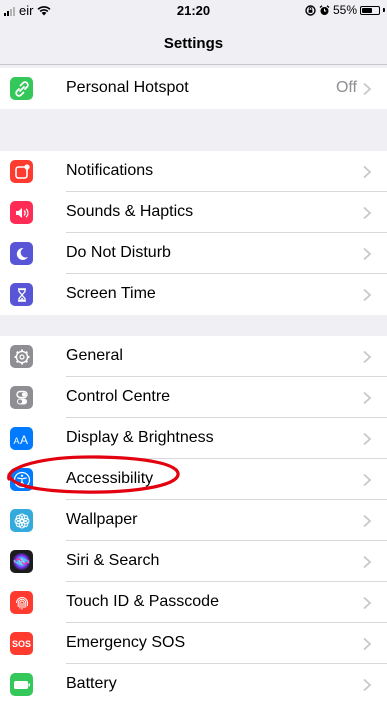 This screenshot has height=705, width=387. I want to click on settings-row-label: Control Centre, so click(118, 396).